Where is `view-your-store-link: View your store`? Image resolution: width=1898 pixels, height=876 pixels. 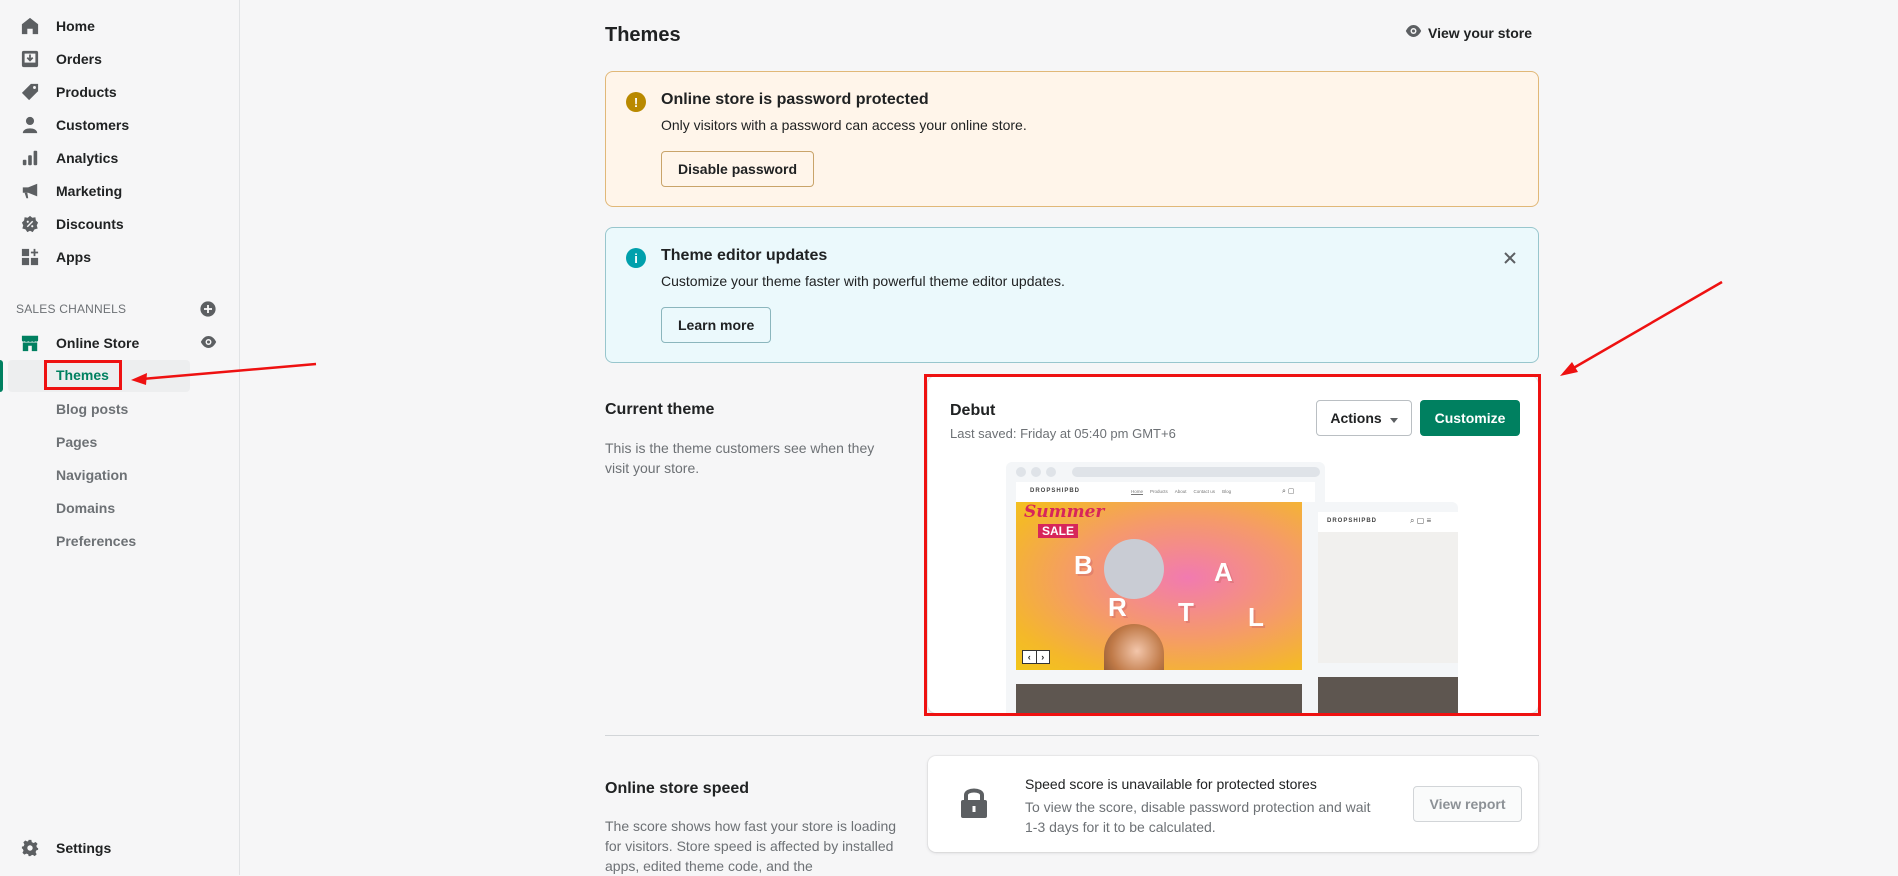 view-your-store-link: View your store is located at coordinates (1468, 32).